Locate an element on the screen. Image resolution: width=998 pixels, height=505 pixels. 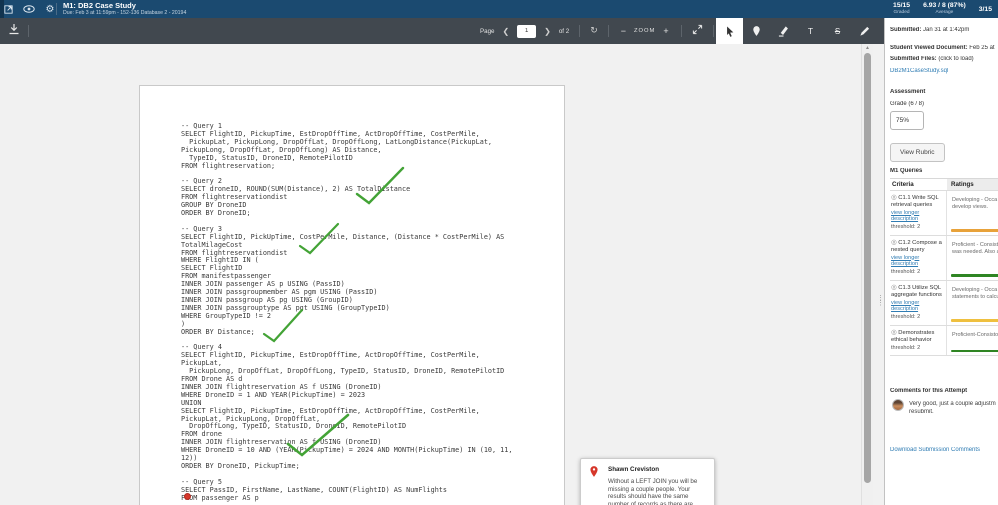
comments-heading: Comments for this Attempt is located at coordinates (929, 391).